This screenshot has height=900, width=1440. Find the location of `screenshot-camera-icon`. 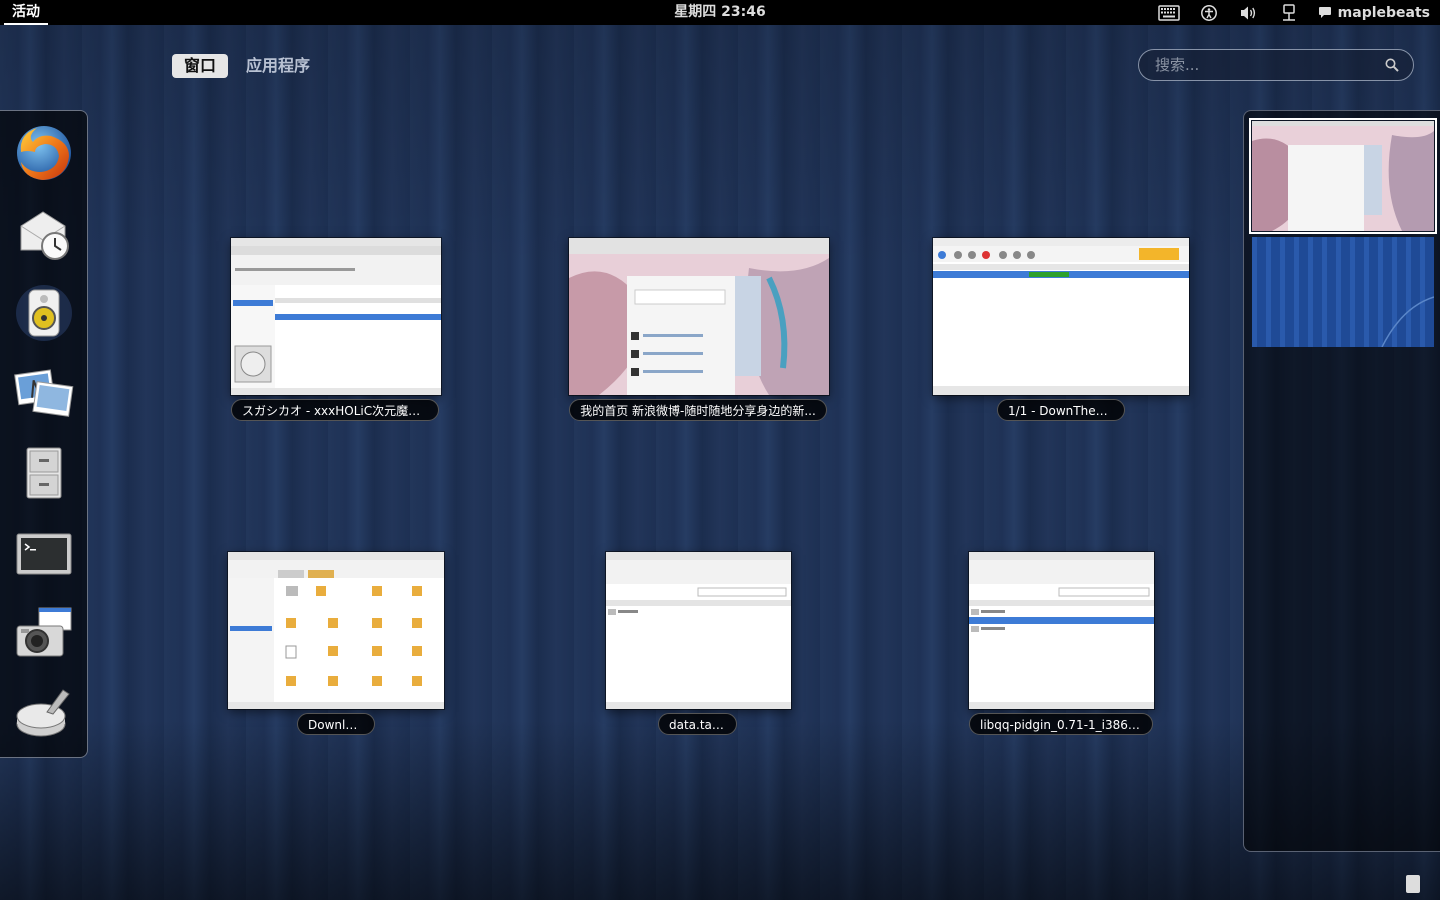

screenshot-camera-icon is located at coordinates (44, 633).